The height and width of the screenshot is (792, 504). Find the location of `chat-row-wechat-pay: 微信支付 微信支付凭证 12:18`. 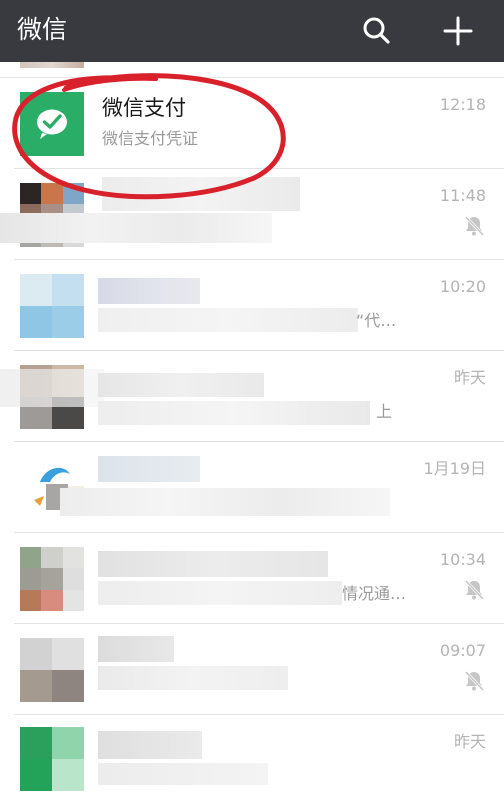

chat-row-wechat-pay: 微信支付 微信支付凭证 12:18 is located at coordinates (252, 123).